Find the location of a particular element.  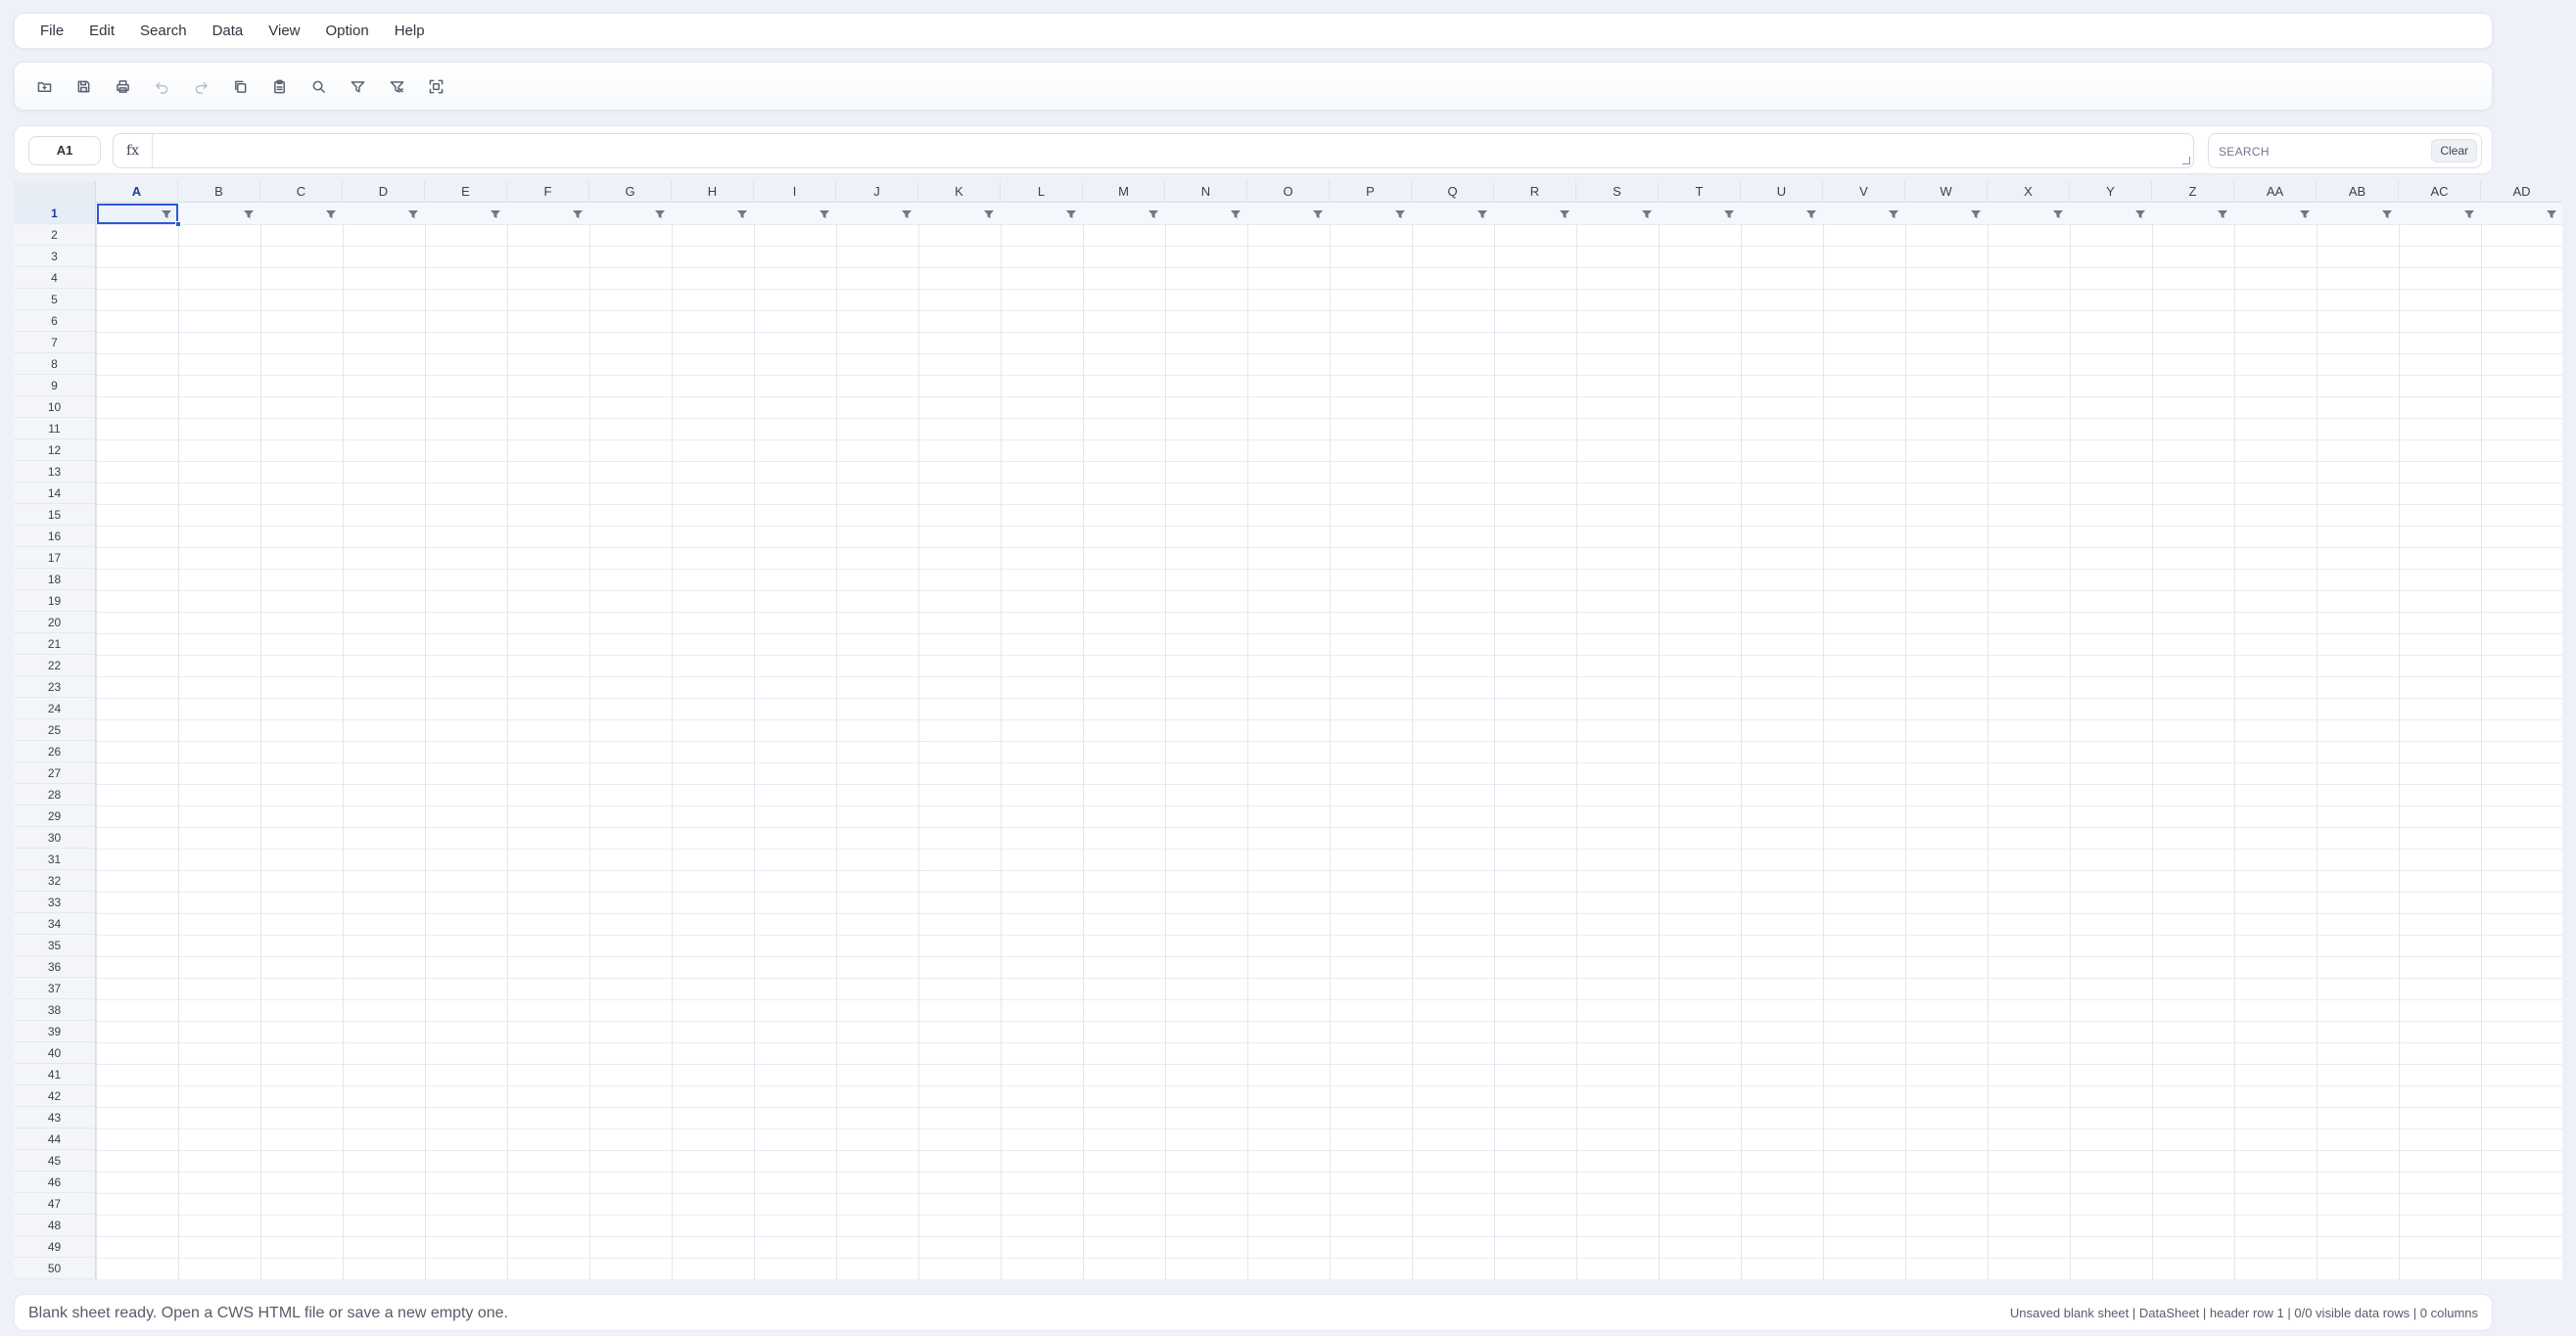

find-button is located at coordinates (318, 86).